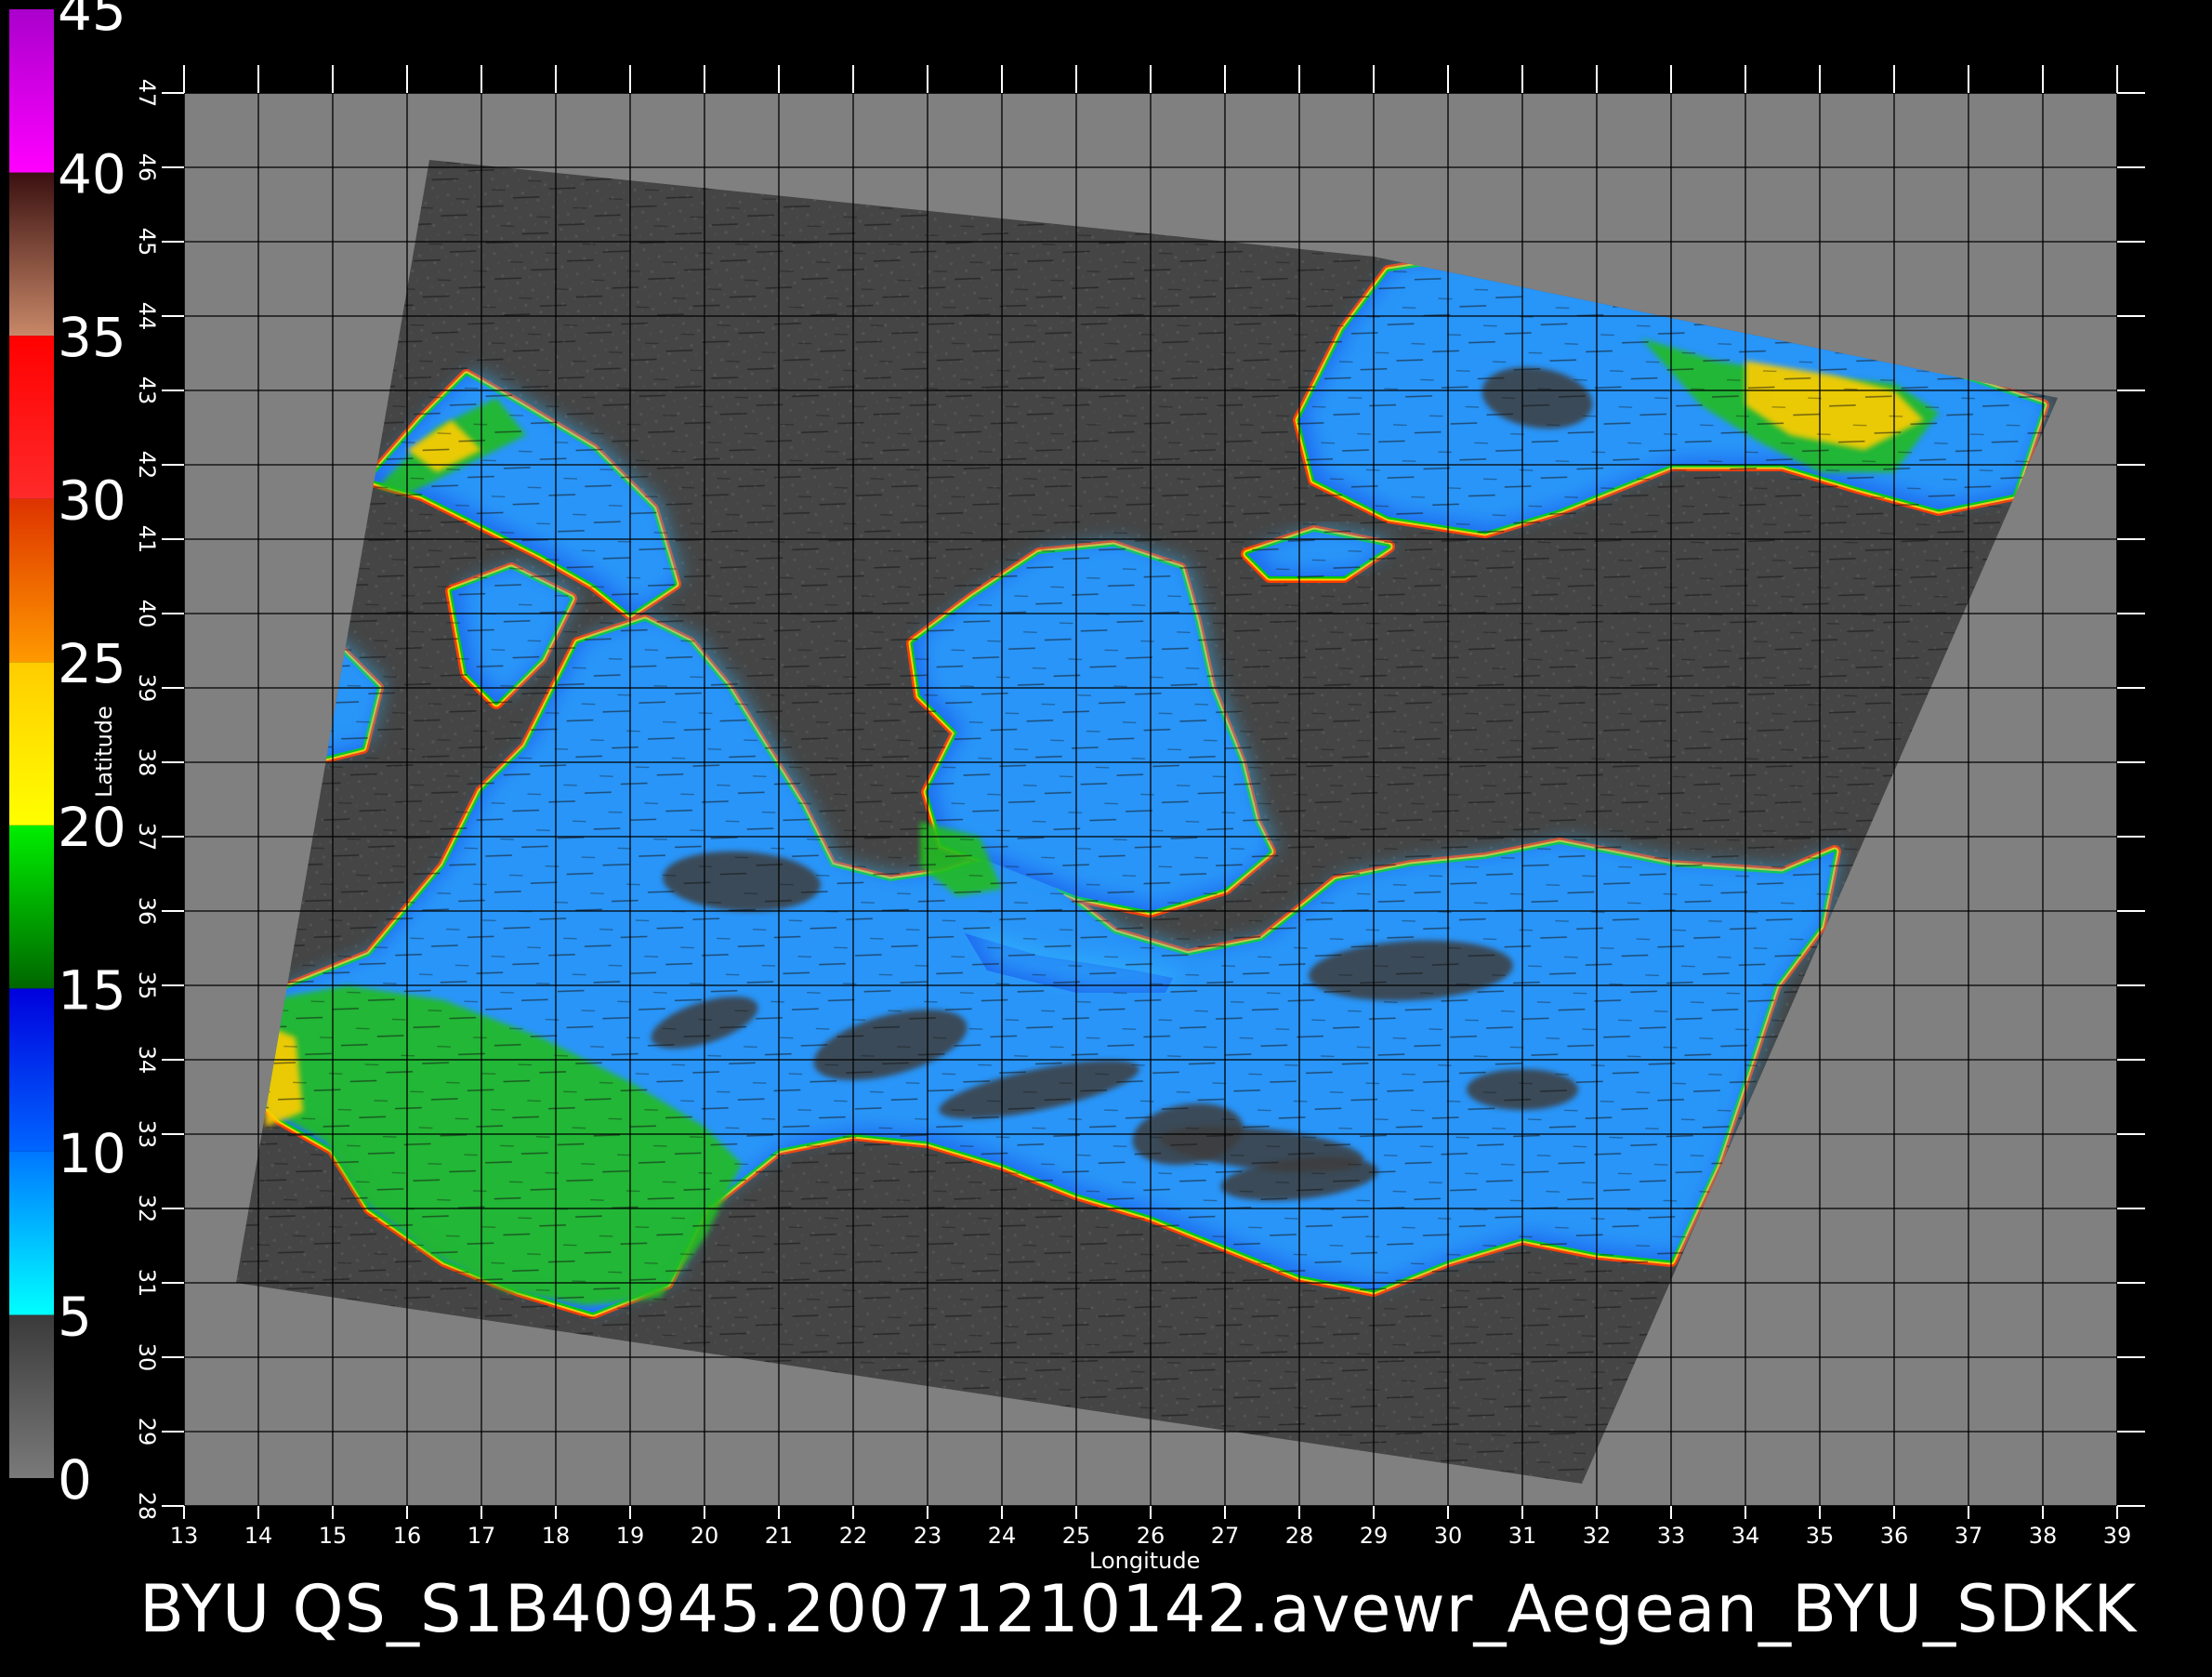 Image resolution: width=2212 pixels, height=1677 pixels. Describe the element at coordinates (92, 174) in the screenshot. I see `colorbar-tick-label: 40` at that location.